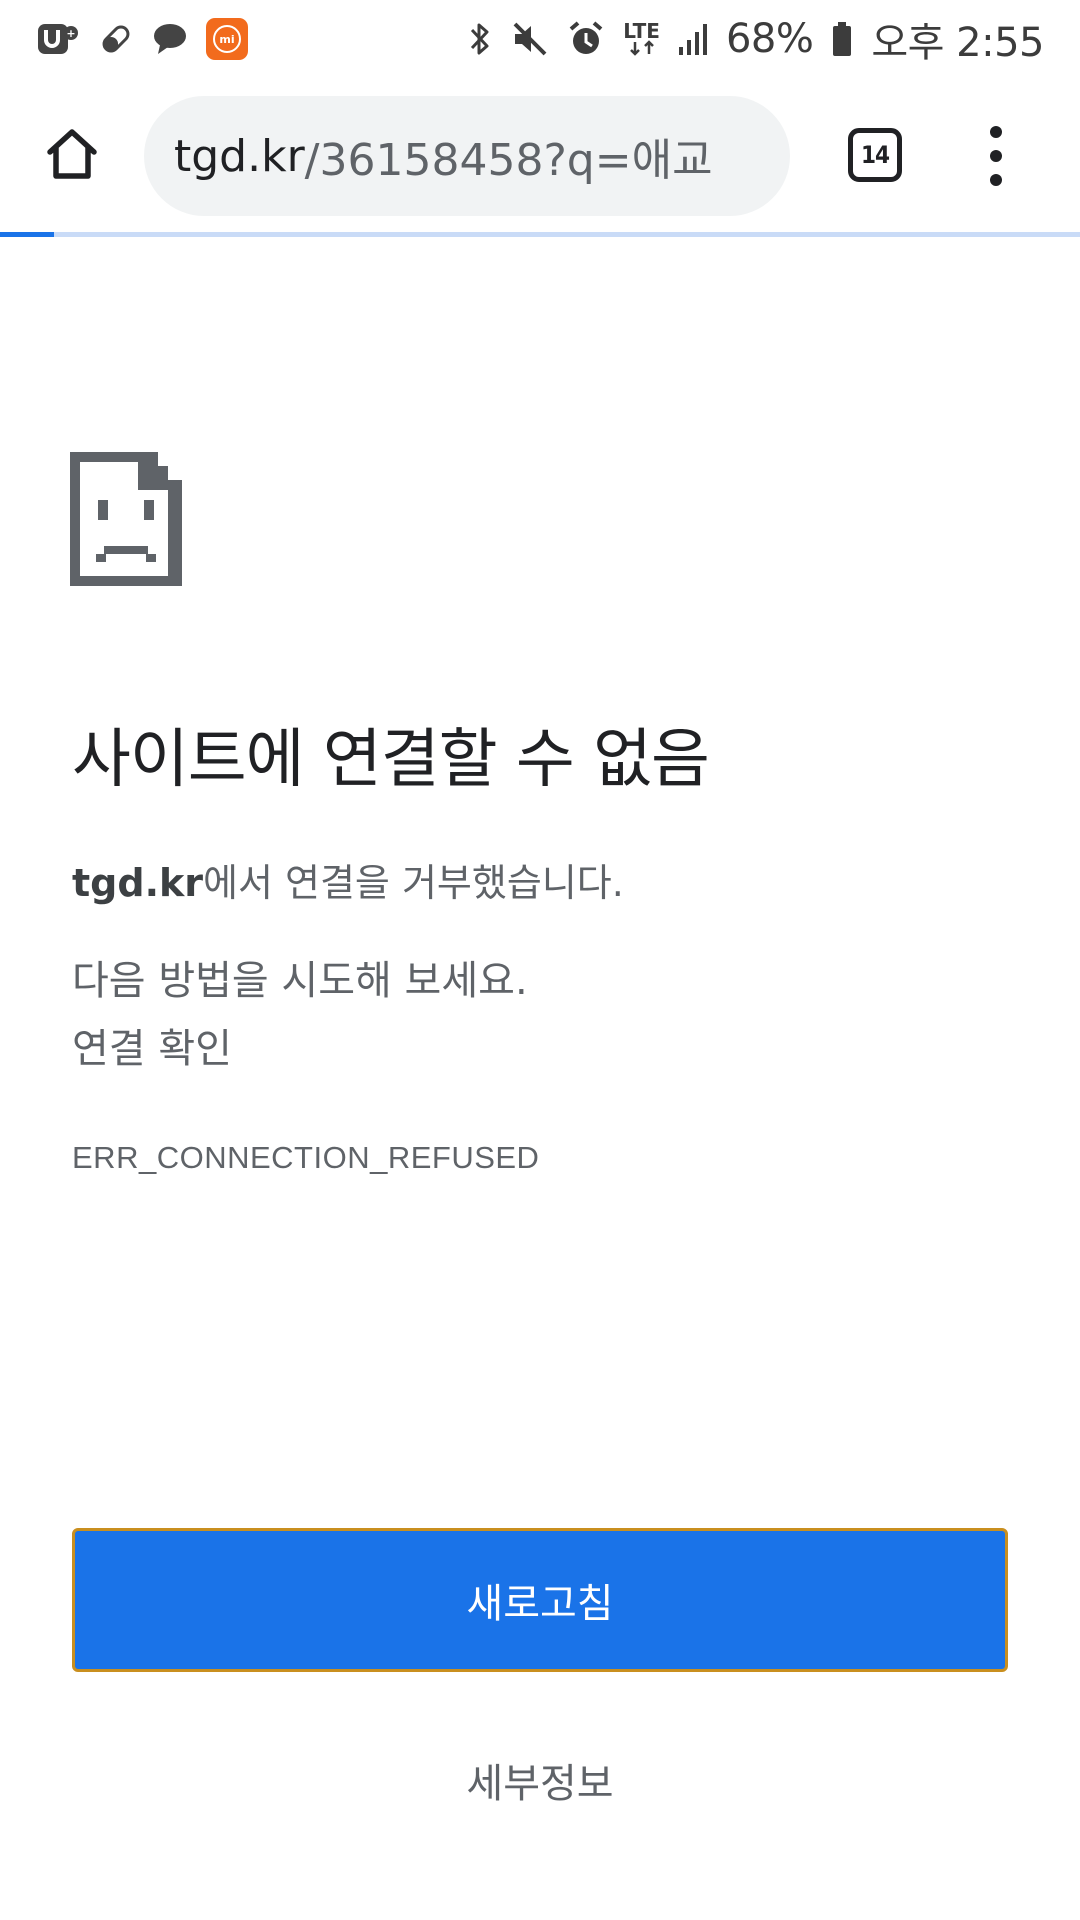 The width and height of the screenshot is (1080, 1920). What do you see at coordinates (508, 160) in the screenshot?
I see `url-path: /36158458?q=애교` at bounding box center [508, 160].